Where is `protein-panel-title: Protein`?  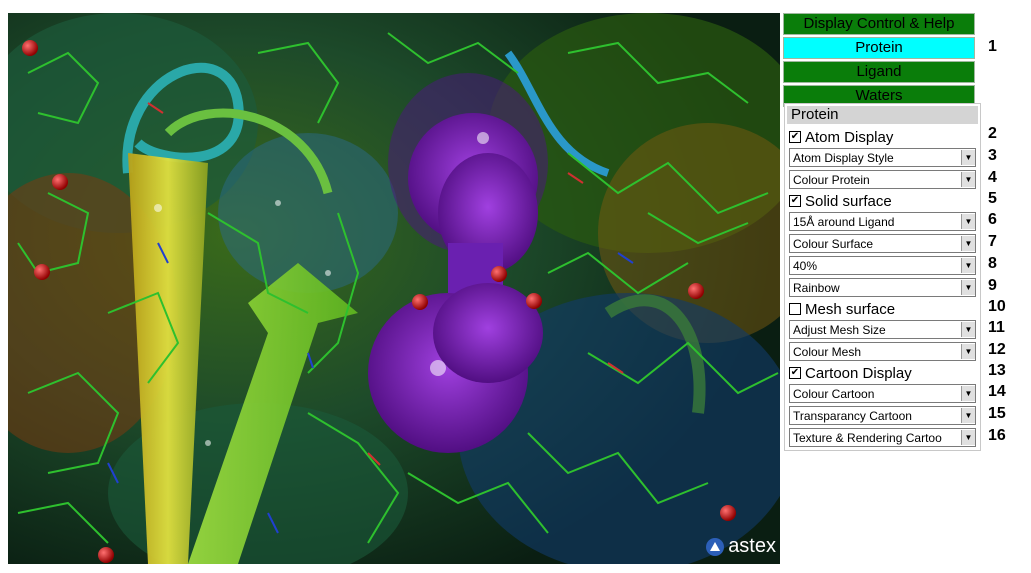
protein-panel-title: Protein is located at coordinates (882, 115).